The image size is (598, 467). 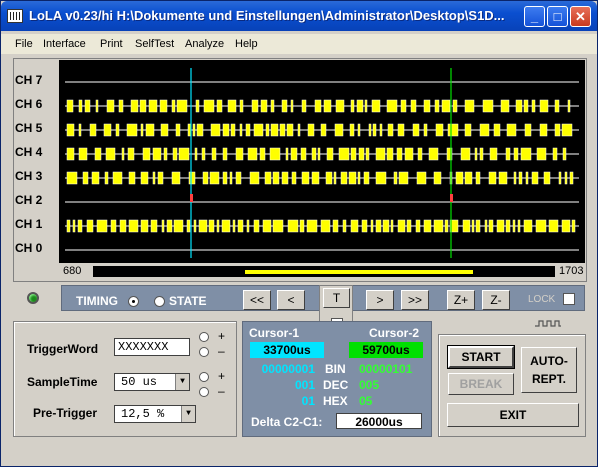 What do you see at coordinates (481, 384) in the screenshot?
I see `break-button: BREAK` at bounding box center [481, 384].